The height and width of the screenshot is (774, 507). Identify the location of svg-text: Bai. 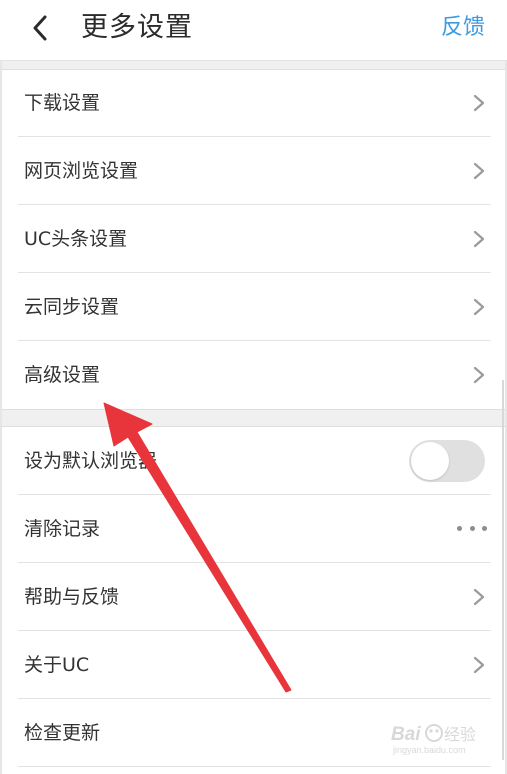
(406, 734).